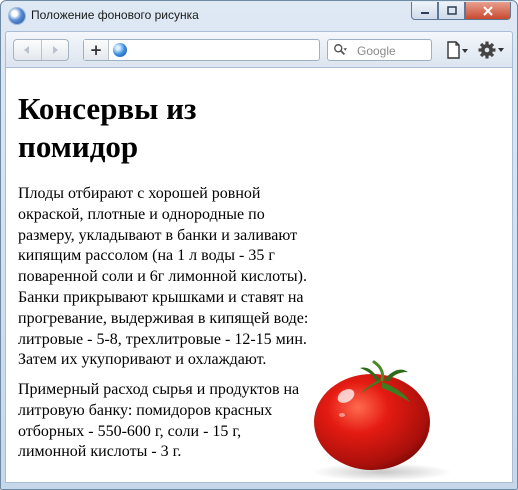 The width and height of the screenshot is (518, 490). What do you see at coordinates (259, 16) in the screenshot?
I see `title-bar: Положение фонового рисунка` at bounding box center [259, 16].